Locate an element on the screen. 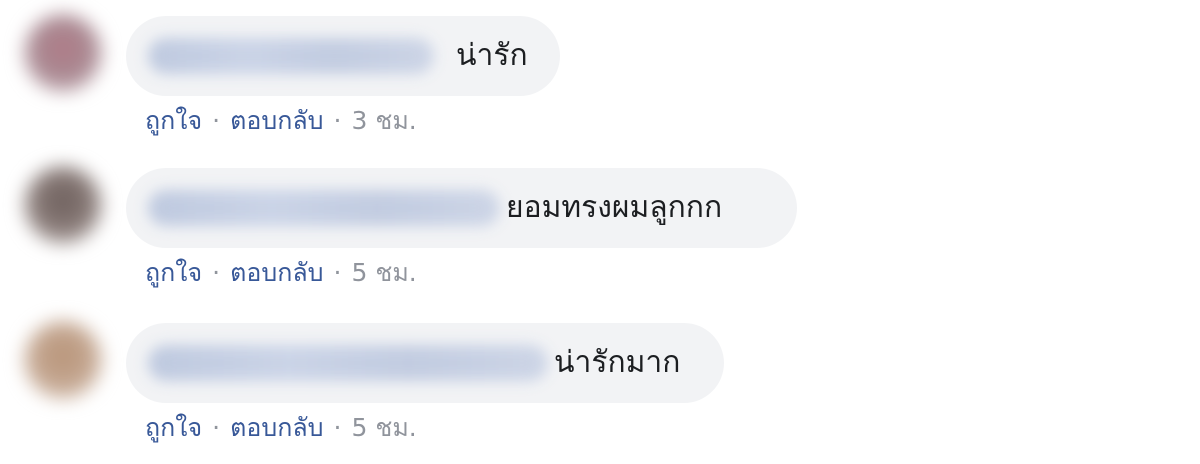 This screenshot has height=464, width=1200. timestamp: 3 ชม. is located at coordinates (384, 120).